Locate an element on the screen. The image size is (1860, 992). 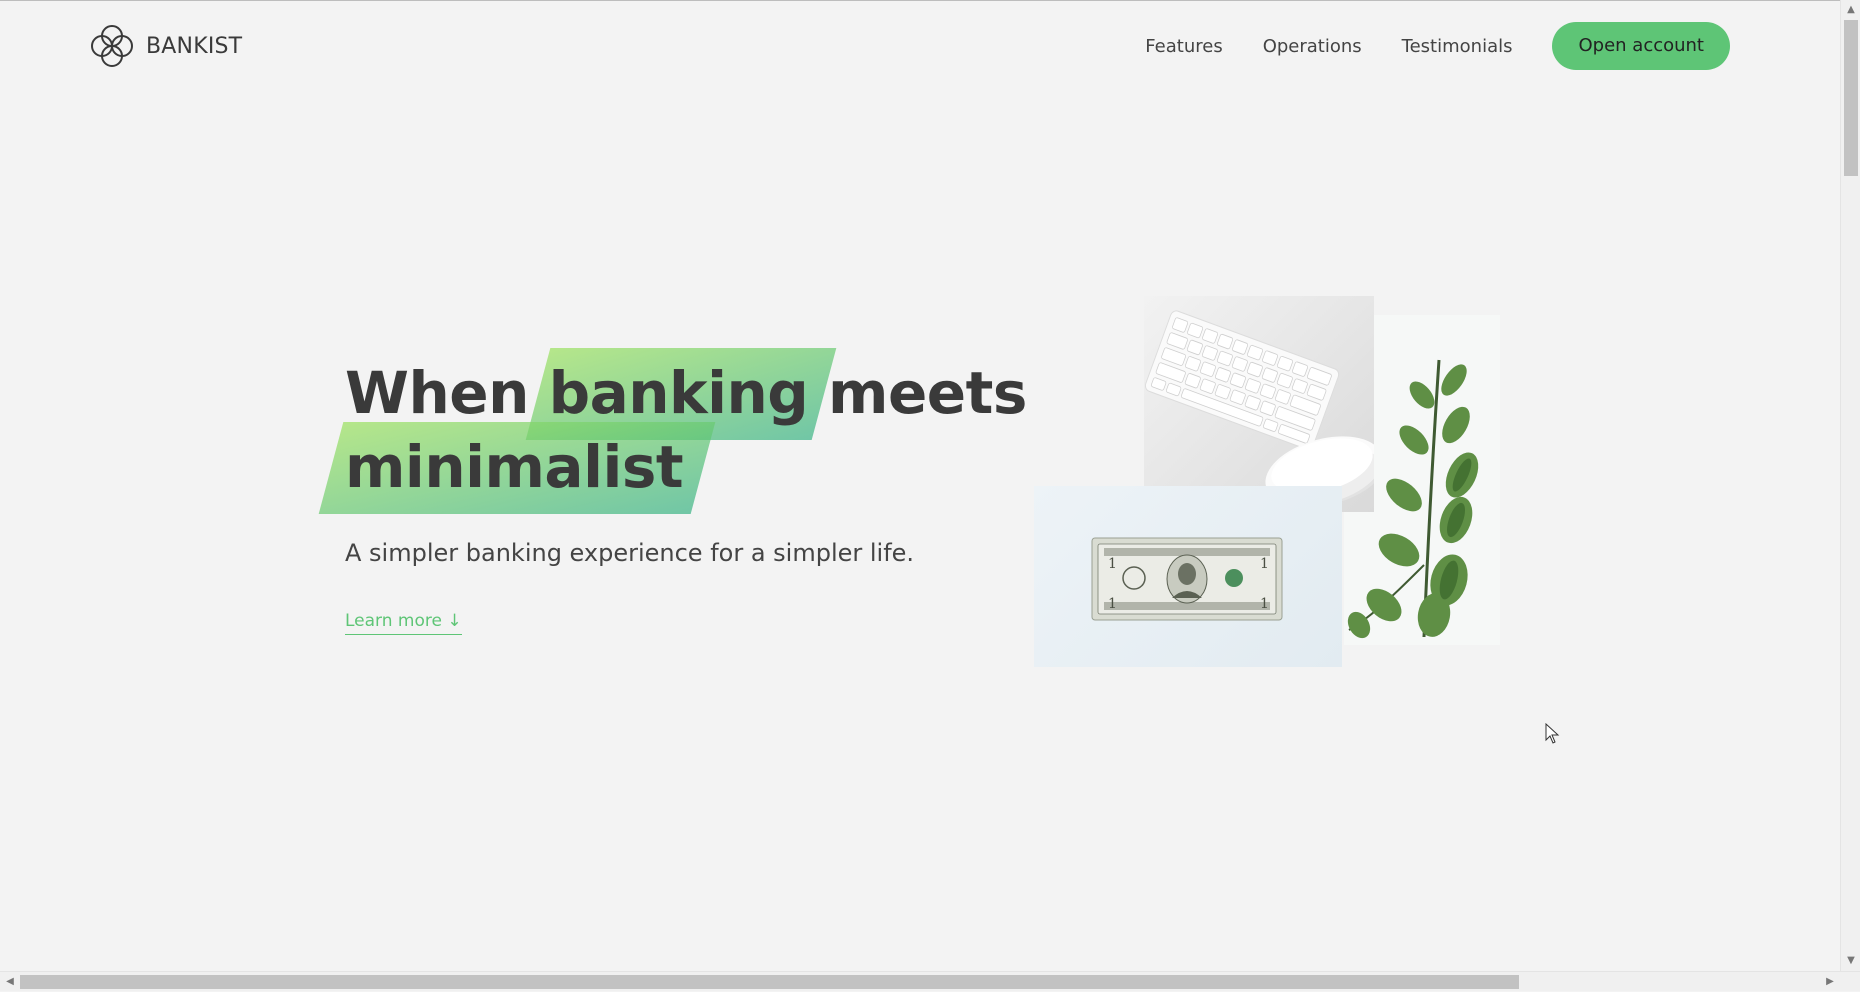
logo: BANKIST is located at coordinates (165, 46).